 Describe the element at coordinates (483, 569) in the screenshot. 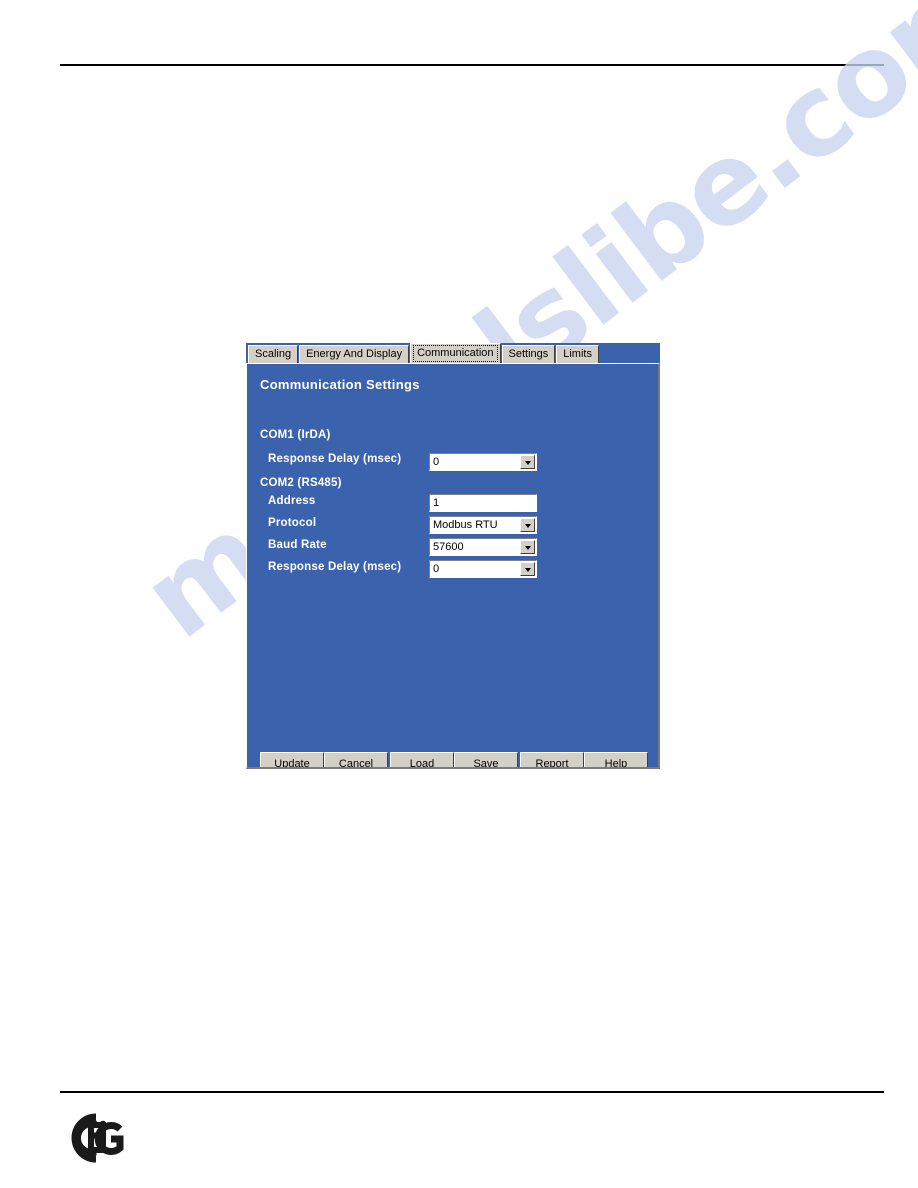

I see `com2-response-delay-combobox: 0` at that location.